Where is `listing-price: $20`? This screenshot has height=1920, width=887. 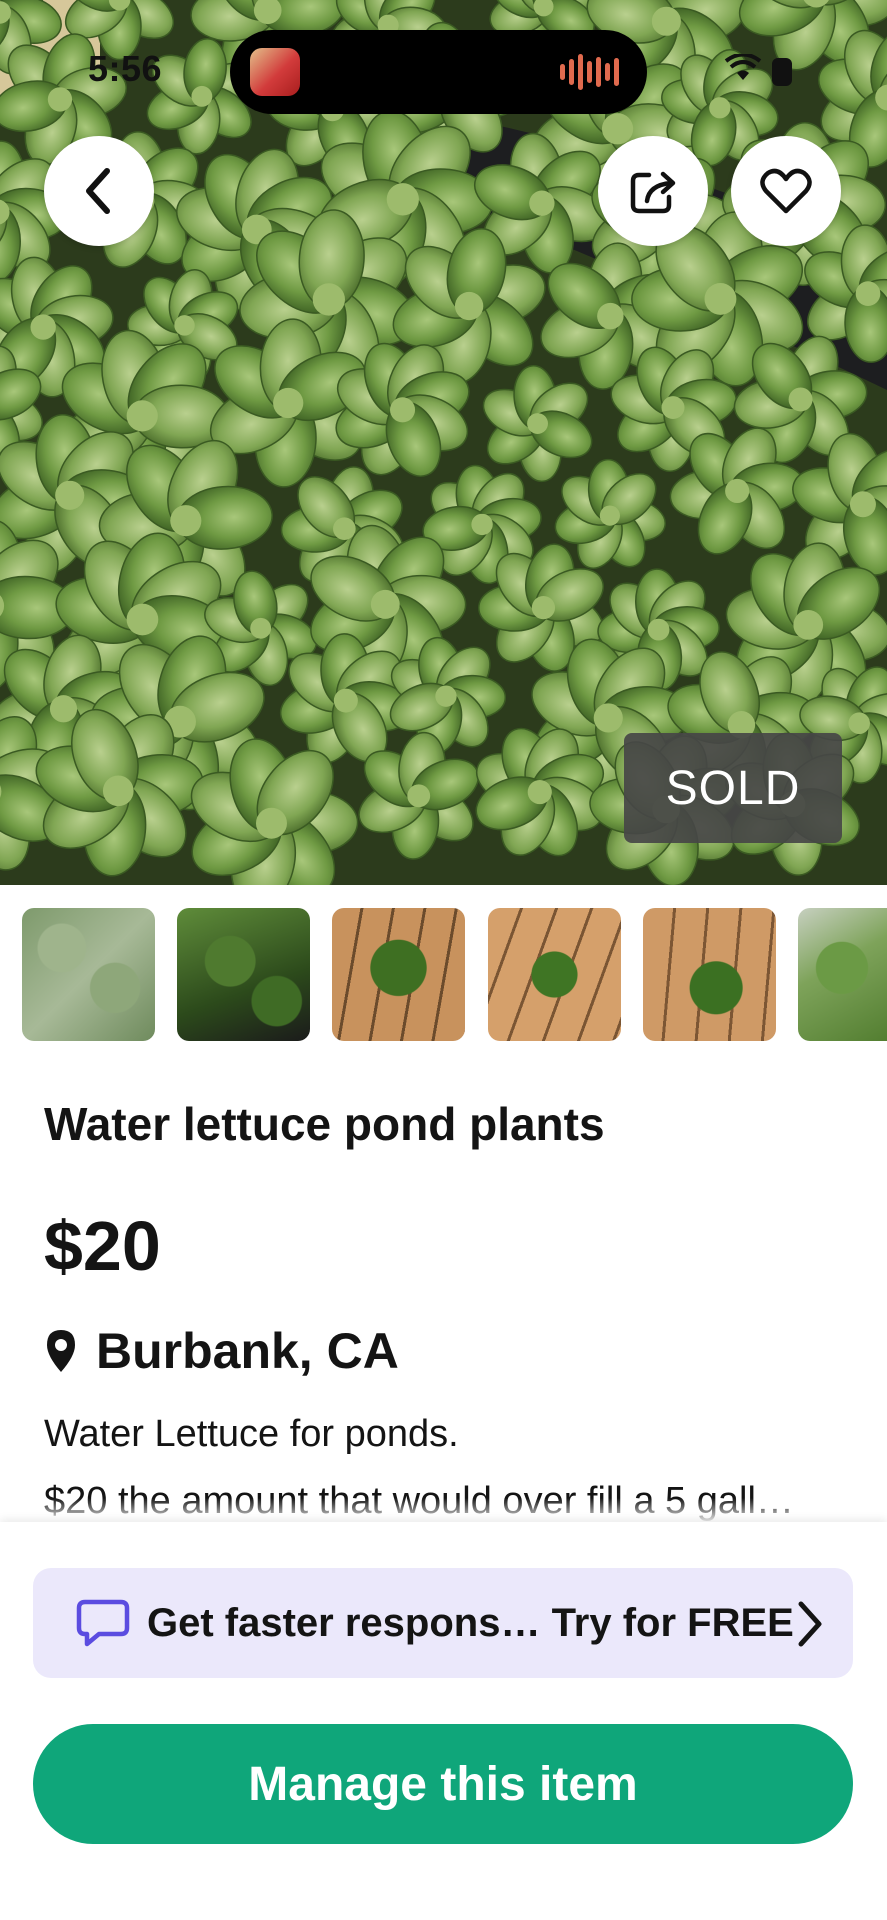 listing-price: $20 is located at coordinates (102, 1246).